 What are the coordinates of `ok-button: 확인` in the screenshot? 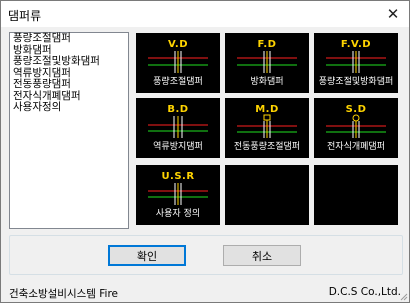 It's located at (147, 255).